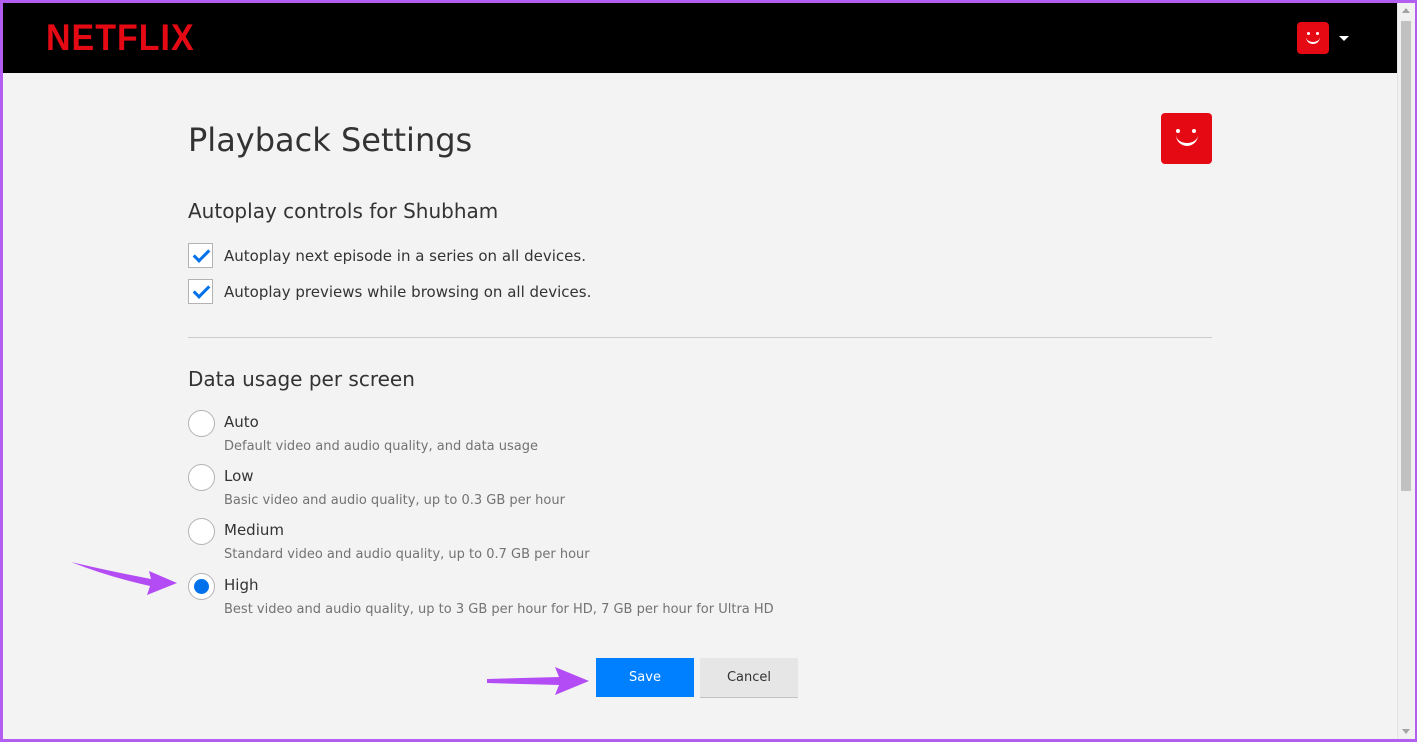  Describe the element at coordinates (700, 38) in the screenshot. I see `top-header: NETFLIX` at that location.